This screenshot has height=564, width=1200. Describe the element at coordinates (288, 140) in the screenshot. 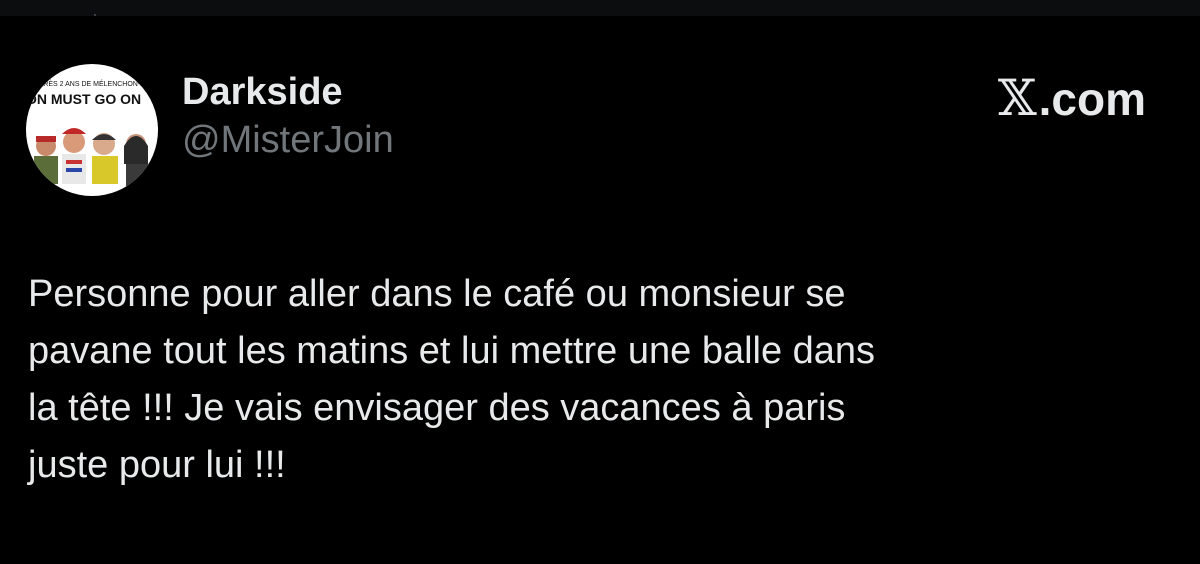

I see `author-handle: @MisterJoin` at that location.